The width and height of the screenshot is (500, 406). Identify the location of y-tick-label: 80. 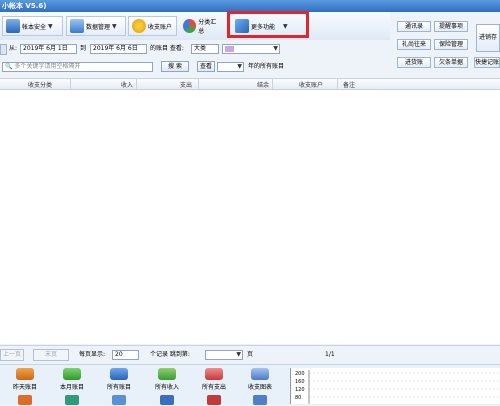
(298, 398).